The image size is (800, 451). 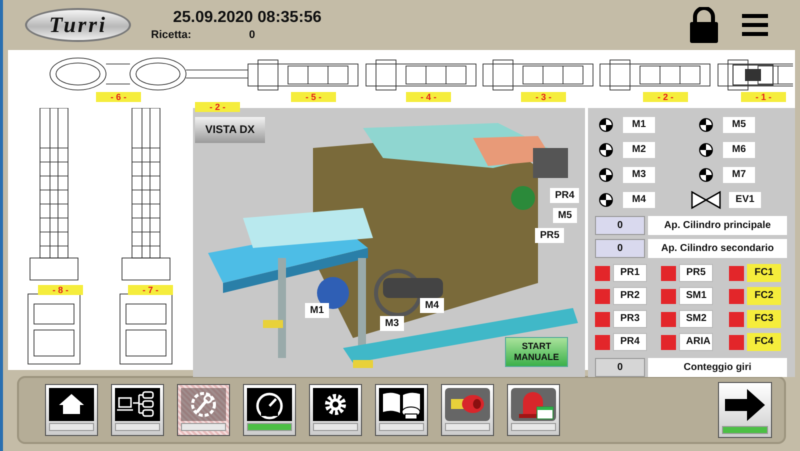 I want to click on sensor-label: PR4, so click(x=630, y=342).